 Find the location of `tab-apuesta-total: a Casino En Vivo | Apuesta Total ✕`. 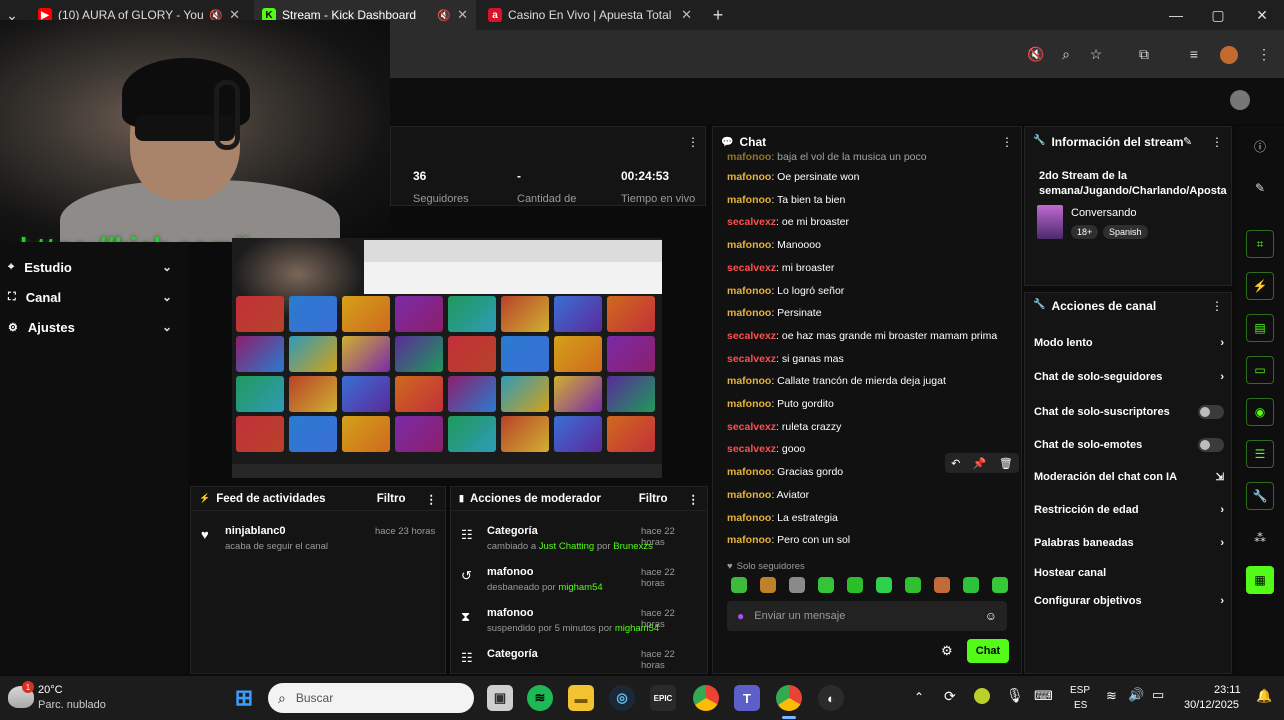

tab-apuesta-total: a Casino En Vivo | Apuesta Total ✕ is located at coordinates (590, 15).